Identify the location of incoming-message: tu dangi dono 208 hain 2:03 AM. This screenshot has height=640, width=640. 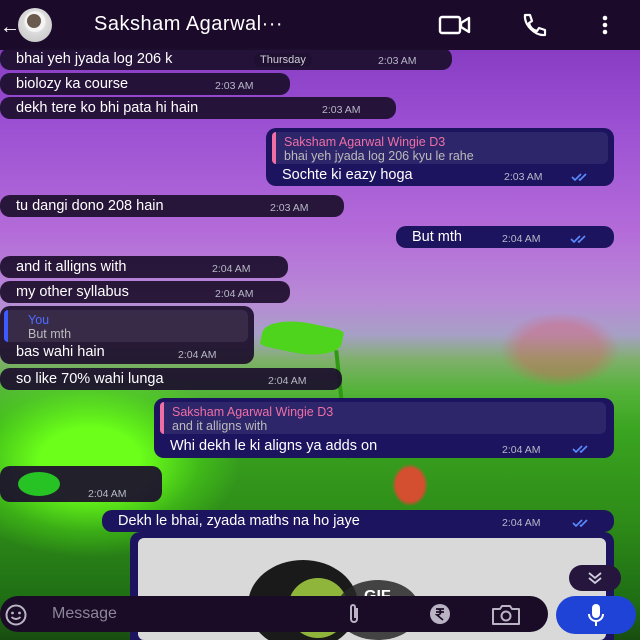
(172, 206).